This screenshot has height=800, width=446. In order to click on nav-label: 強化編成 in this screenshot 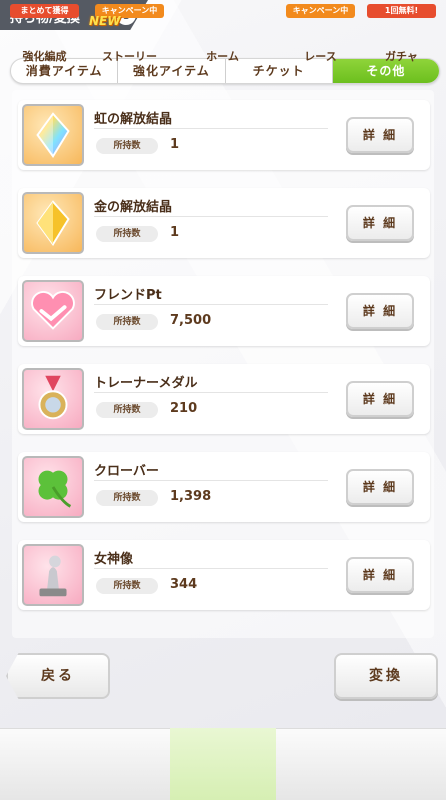, I will do `click(44, 56)`.